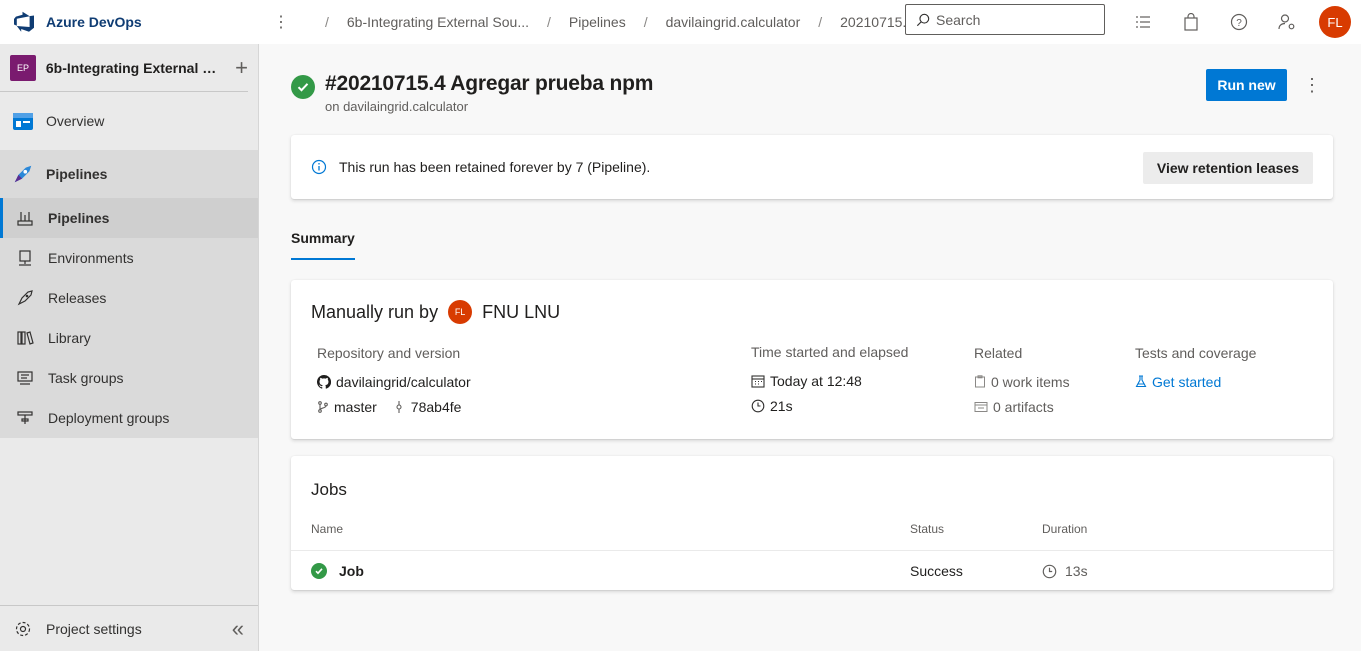 Image resolution: width=1361 pixels, height=651 pixels. I want to click on related-section: Related 0 work items 0 artifacts, so click(1022, 382).